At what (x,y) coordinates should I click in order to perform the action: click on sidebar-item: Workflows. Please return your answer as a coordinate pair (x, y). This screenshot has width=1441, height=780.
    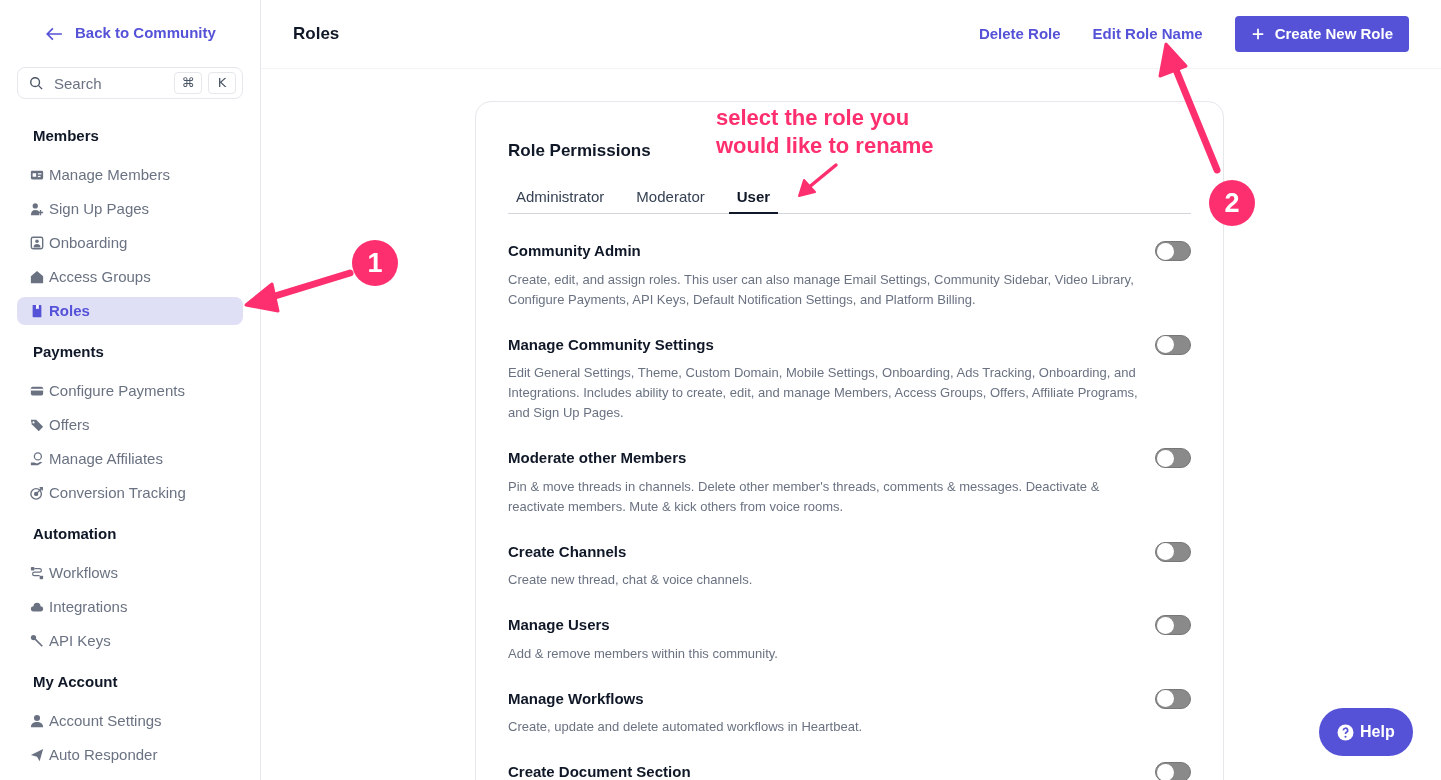
    Looking at the image, I should click on (130, 573).